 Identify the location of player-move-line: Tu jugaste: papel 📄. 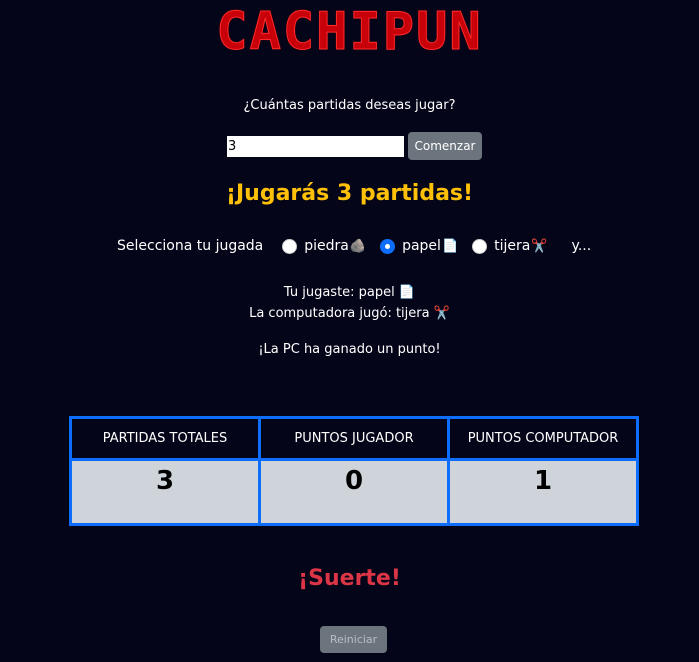
(349, 292).